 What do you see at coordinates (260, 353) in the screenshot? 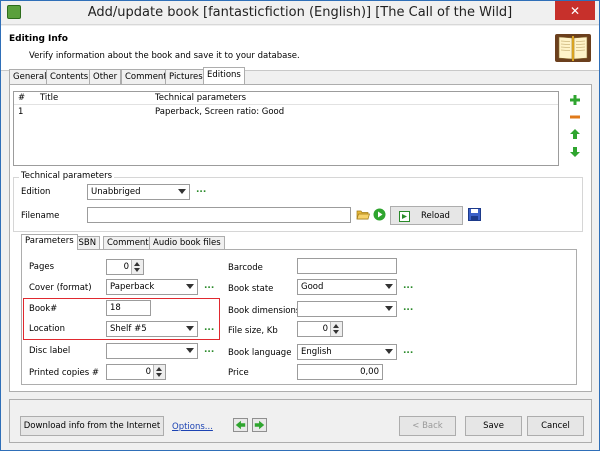
I see `language-label: Book language` at bounding box center [260, 353].